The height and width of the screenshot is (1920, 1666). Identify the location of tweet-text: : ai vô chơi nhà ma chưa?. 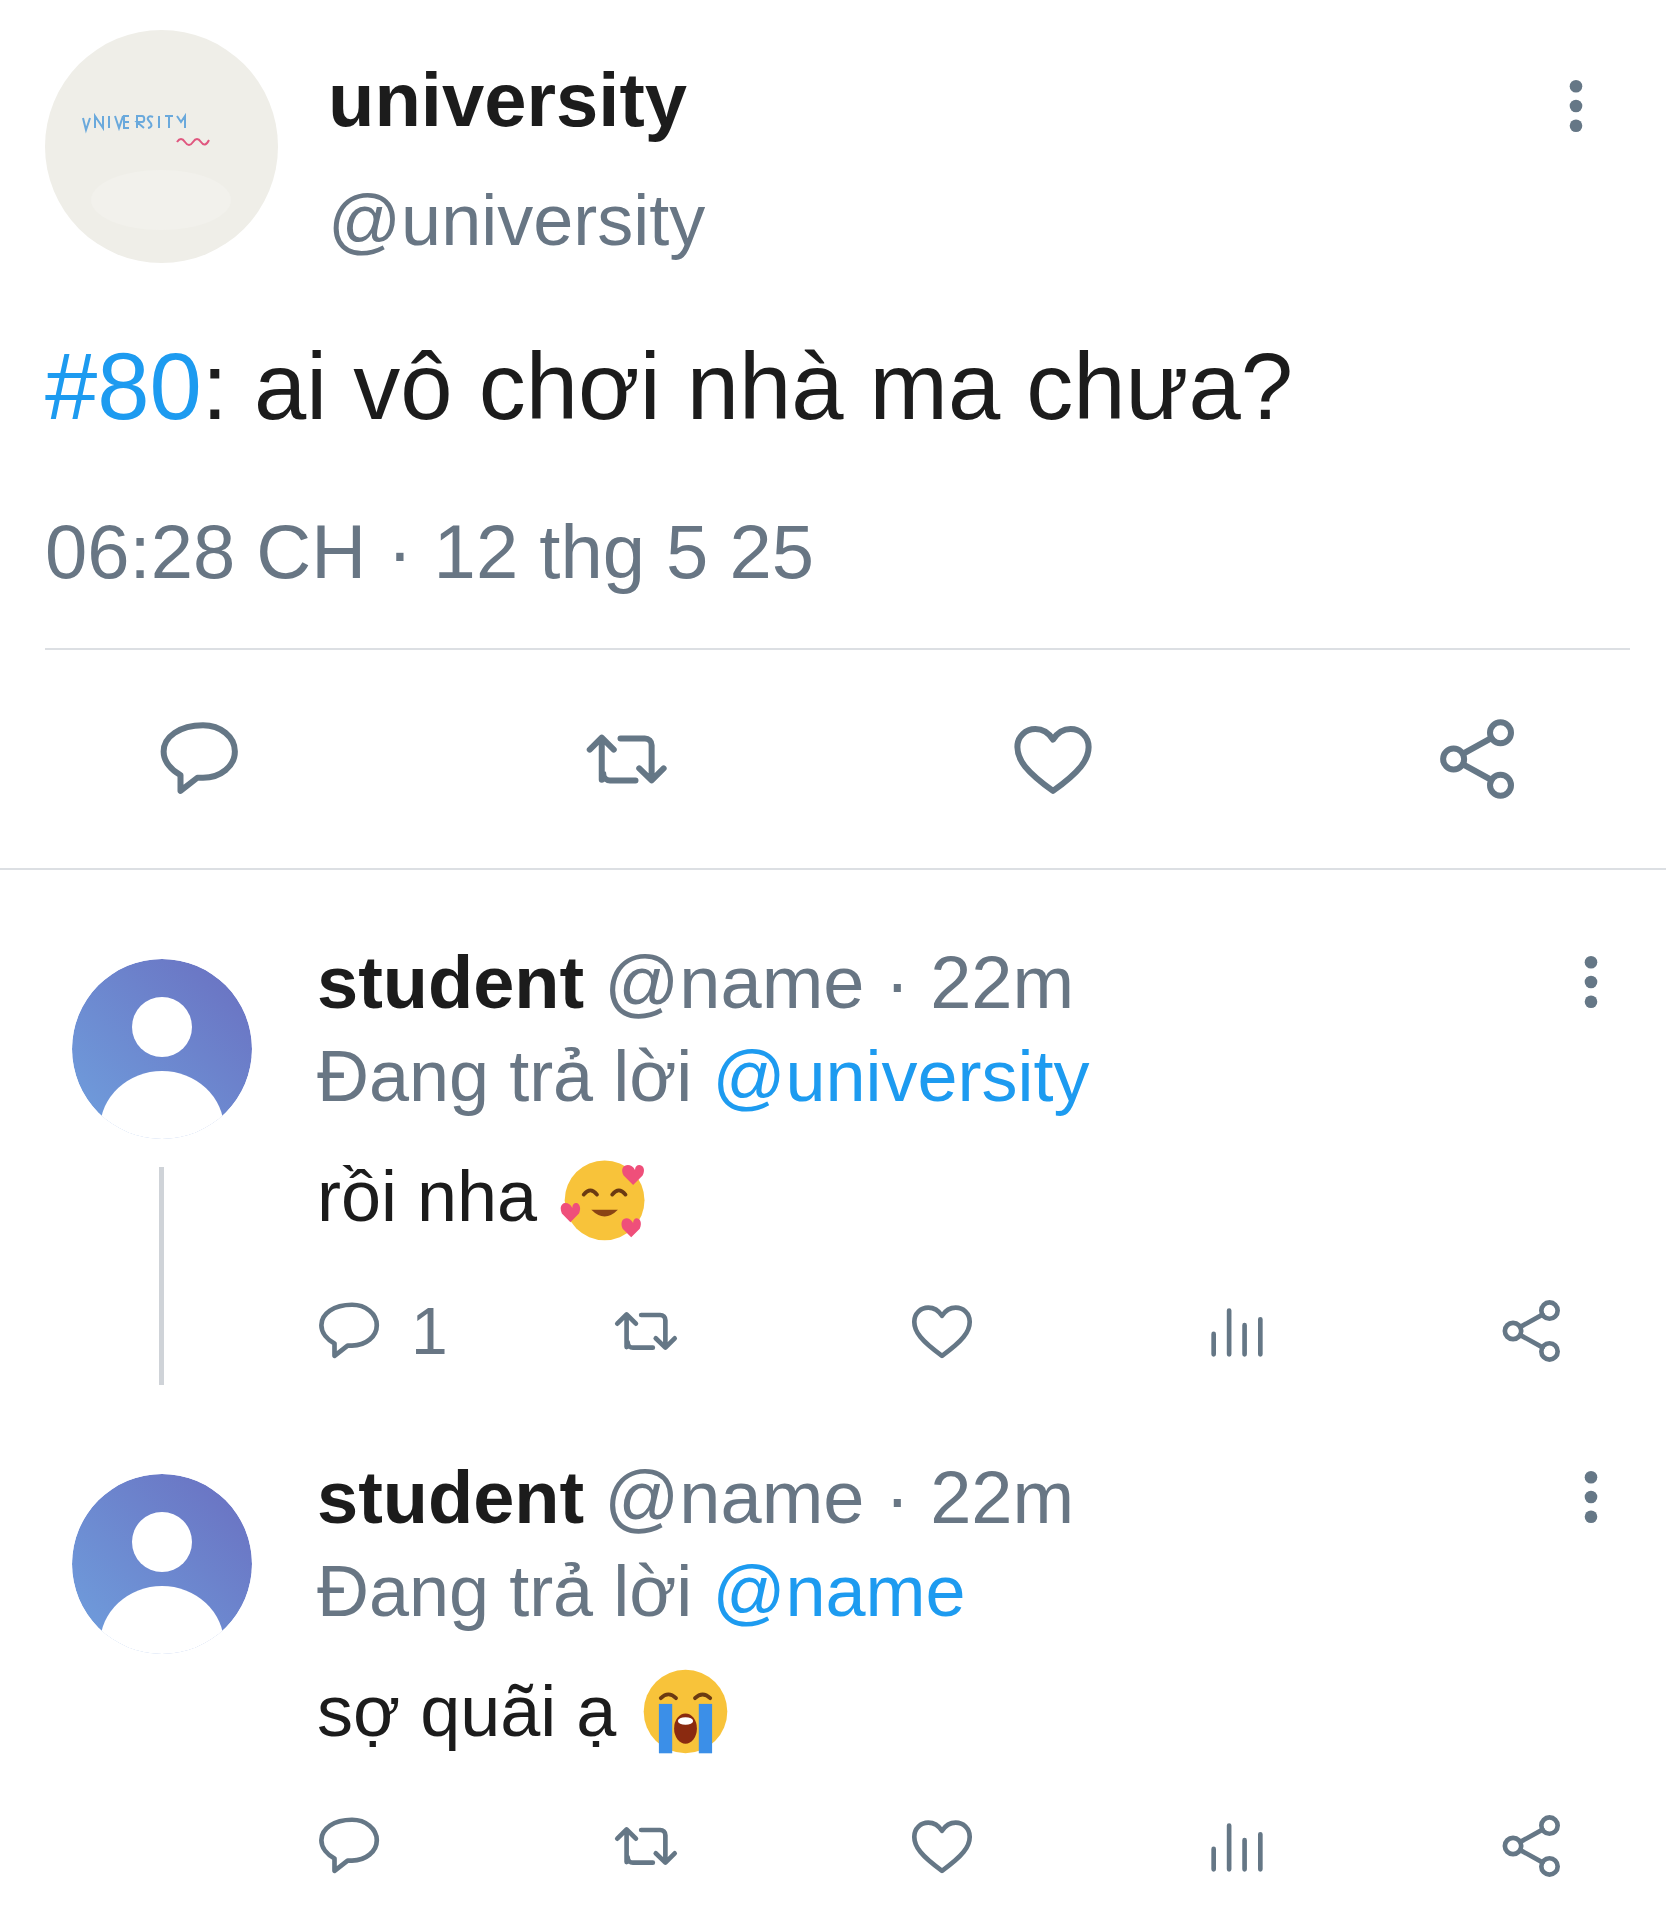
(747, 386).